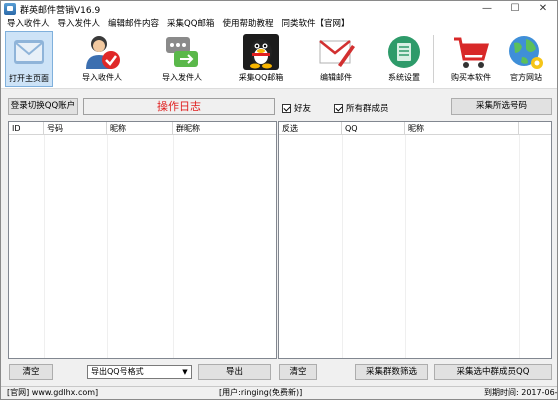  Describe the element at coordinates (31, 372) in the screenshot. I see `clear-left-button: 清空` at that location.